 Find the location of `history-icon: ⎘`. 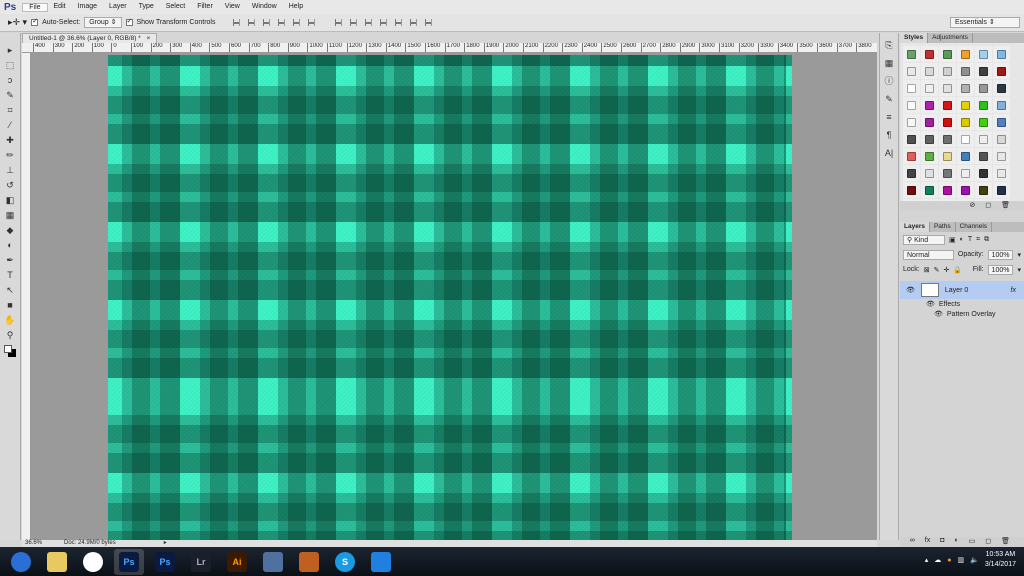

history-icon: ⎘ is located at coordinates (889, 45).